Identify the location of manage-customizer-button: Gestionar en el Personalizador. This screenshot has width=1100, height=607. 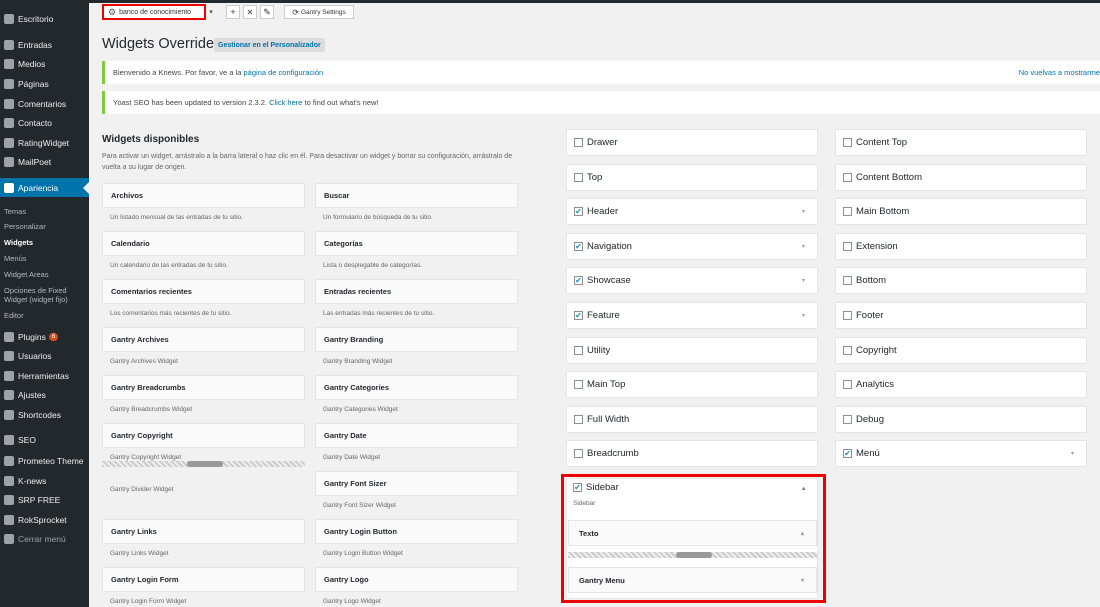
(269, 45).